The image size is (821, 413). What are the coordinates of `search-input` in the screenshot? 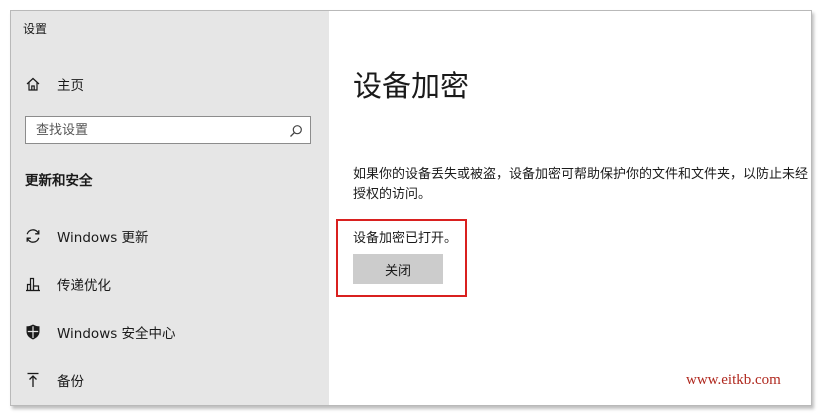 It's located at (156, 130).